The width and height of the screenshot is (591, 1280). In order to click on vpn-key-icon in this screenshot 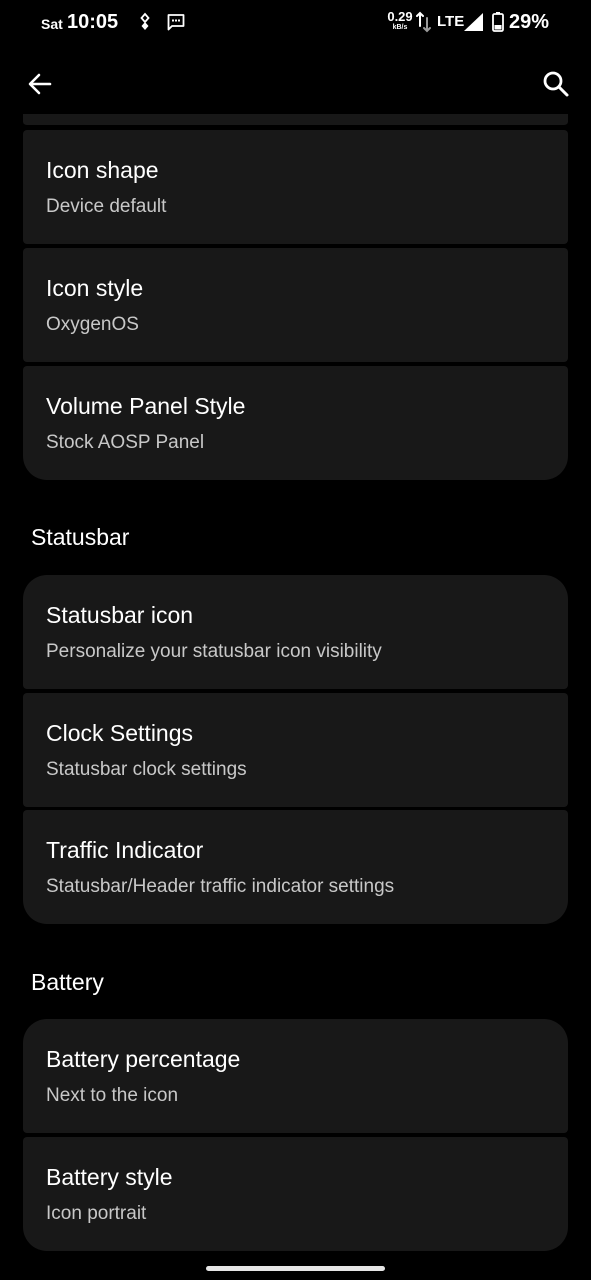, I will do `click(145, 21)`.